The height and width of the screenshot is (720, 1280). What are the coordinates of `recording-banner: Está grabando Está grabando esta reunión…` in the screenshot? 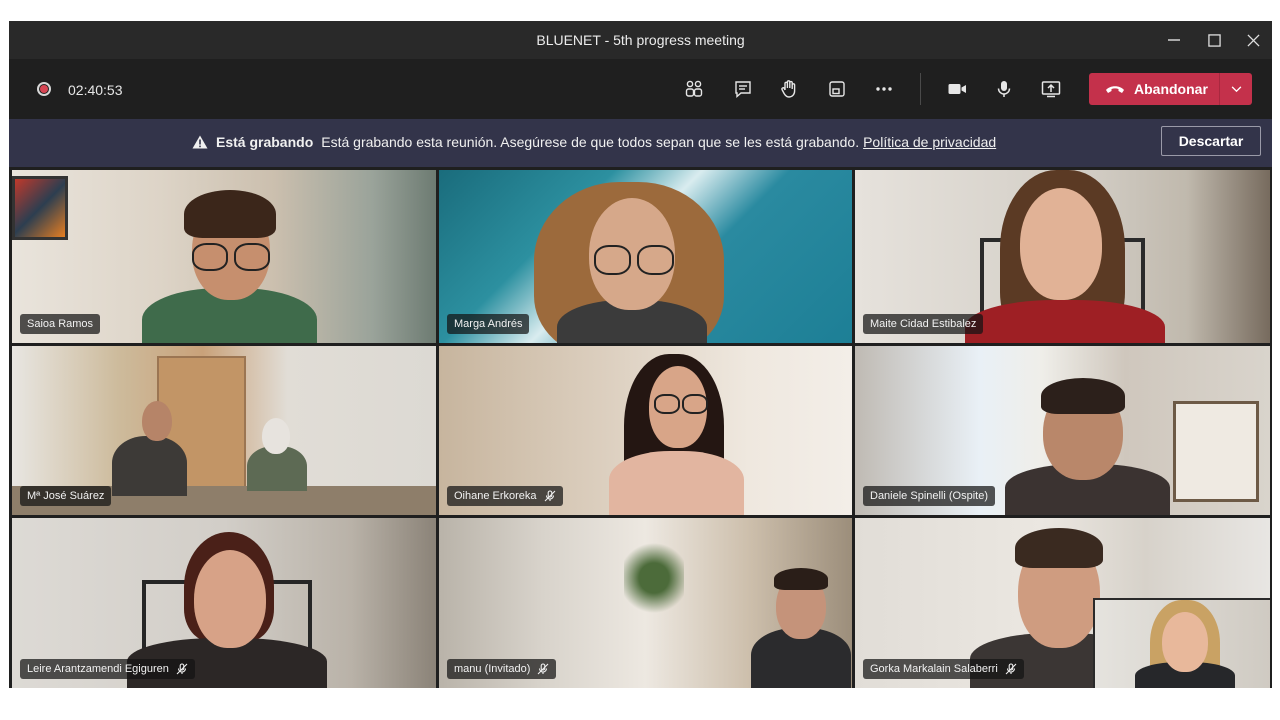 It's located at (640, 143).